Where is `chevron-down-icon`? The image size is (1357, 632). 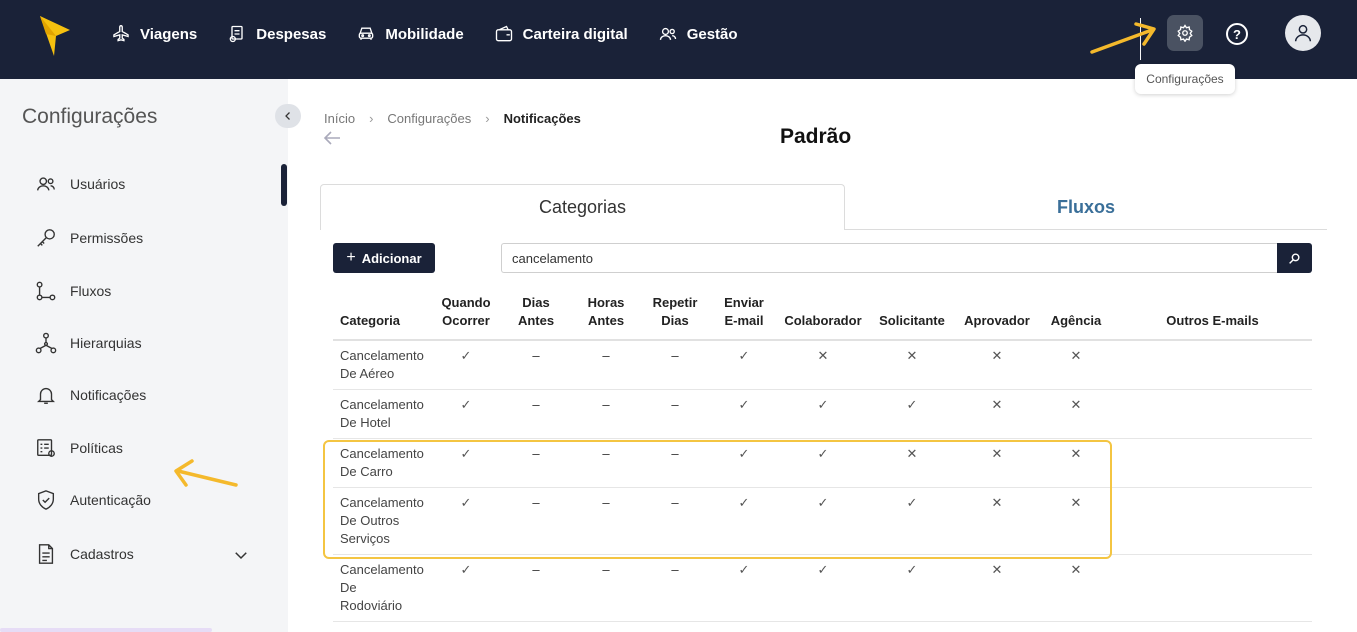
chevron-down-icon is located at coordinates (241, 555).